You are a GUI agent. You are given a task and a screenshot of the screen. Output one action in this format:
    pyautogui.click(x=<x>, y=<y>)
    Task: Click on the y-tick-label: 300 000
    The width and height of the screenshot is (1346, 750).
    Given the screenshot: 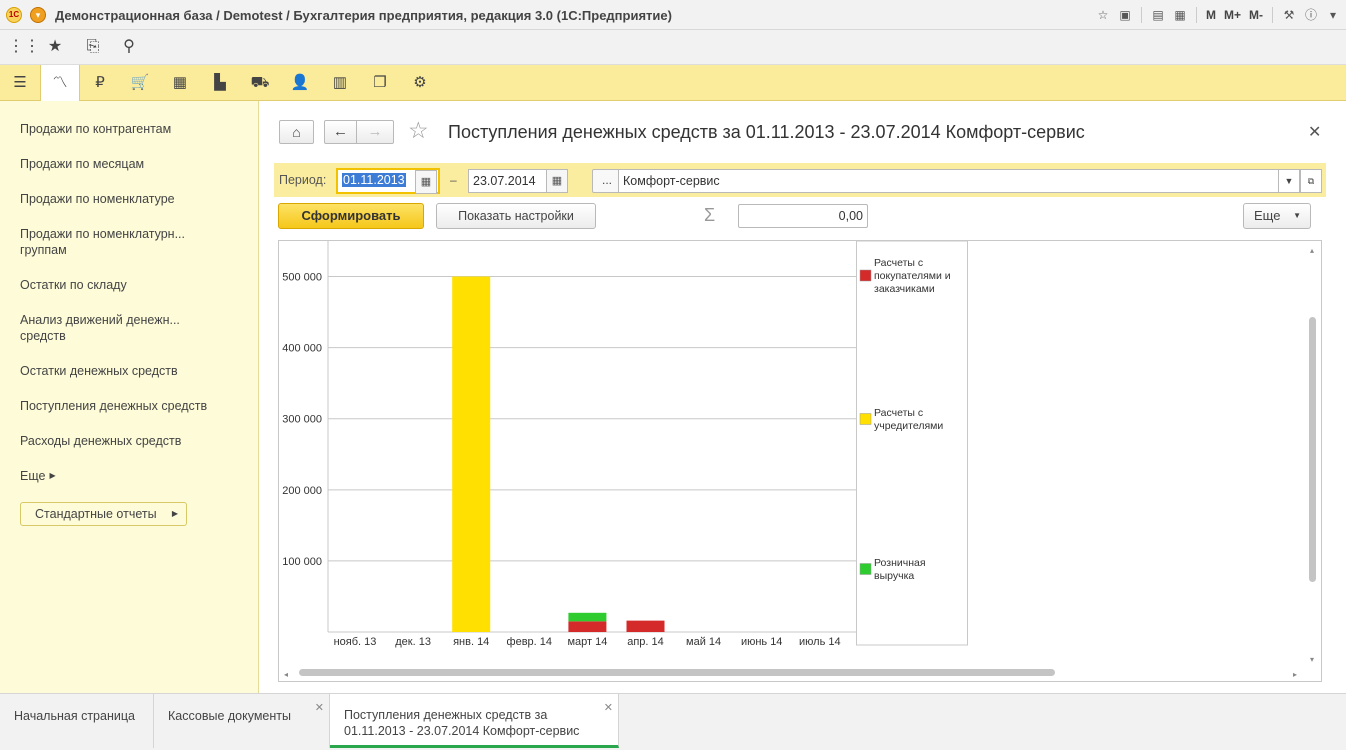 What is the action you would take?
    pyautogui.click(x=302, y=420)
    